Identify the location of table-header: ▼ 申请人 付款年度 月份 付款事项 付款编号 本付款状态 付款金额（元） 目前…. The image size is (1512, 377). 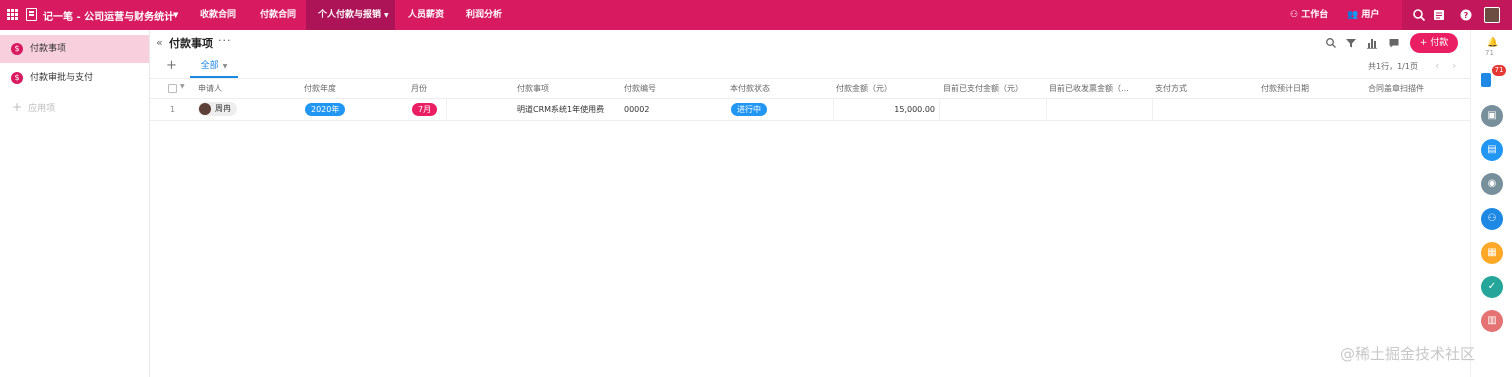
(810, 88).